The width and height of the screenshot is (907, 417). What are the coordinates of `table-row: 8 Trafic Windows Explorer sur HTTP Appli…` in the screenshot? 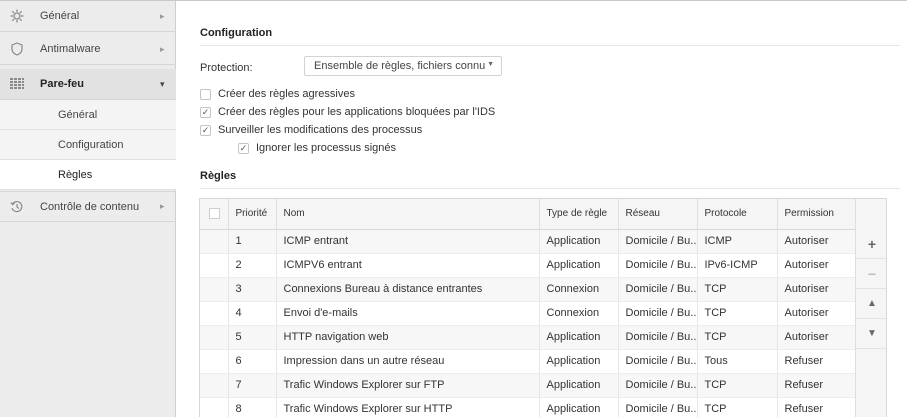 It's located at (528, 407).